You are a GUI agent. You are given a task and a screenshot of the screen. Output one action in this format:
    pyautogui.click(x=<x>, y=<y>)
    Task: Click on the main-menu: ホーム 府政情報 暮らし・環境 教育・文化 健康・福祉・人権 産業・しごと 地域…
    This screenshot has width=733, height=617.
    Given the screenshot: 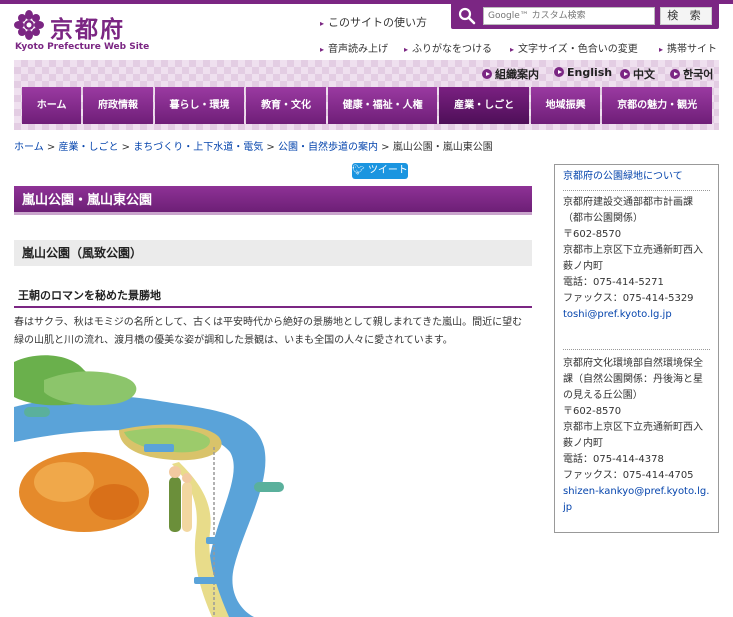 What is the action you would take?
    pyautogui.click(x=367, y=105)
    